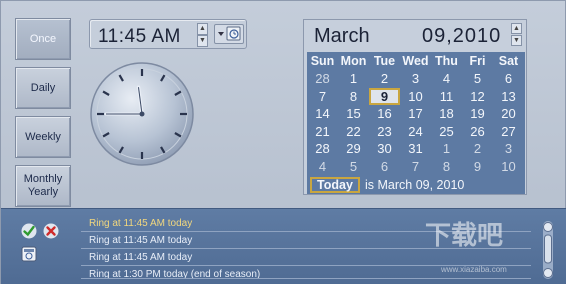  Describe the element at coordinates (548, 273) in the screenshot. I see `scroll-down-icon` at that location.